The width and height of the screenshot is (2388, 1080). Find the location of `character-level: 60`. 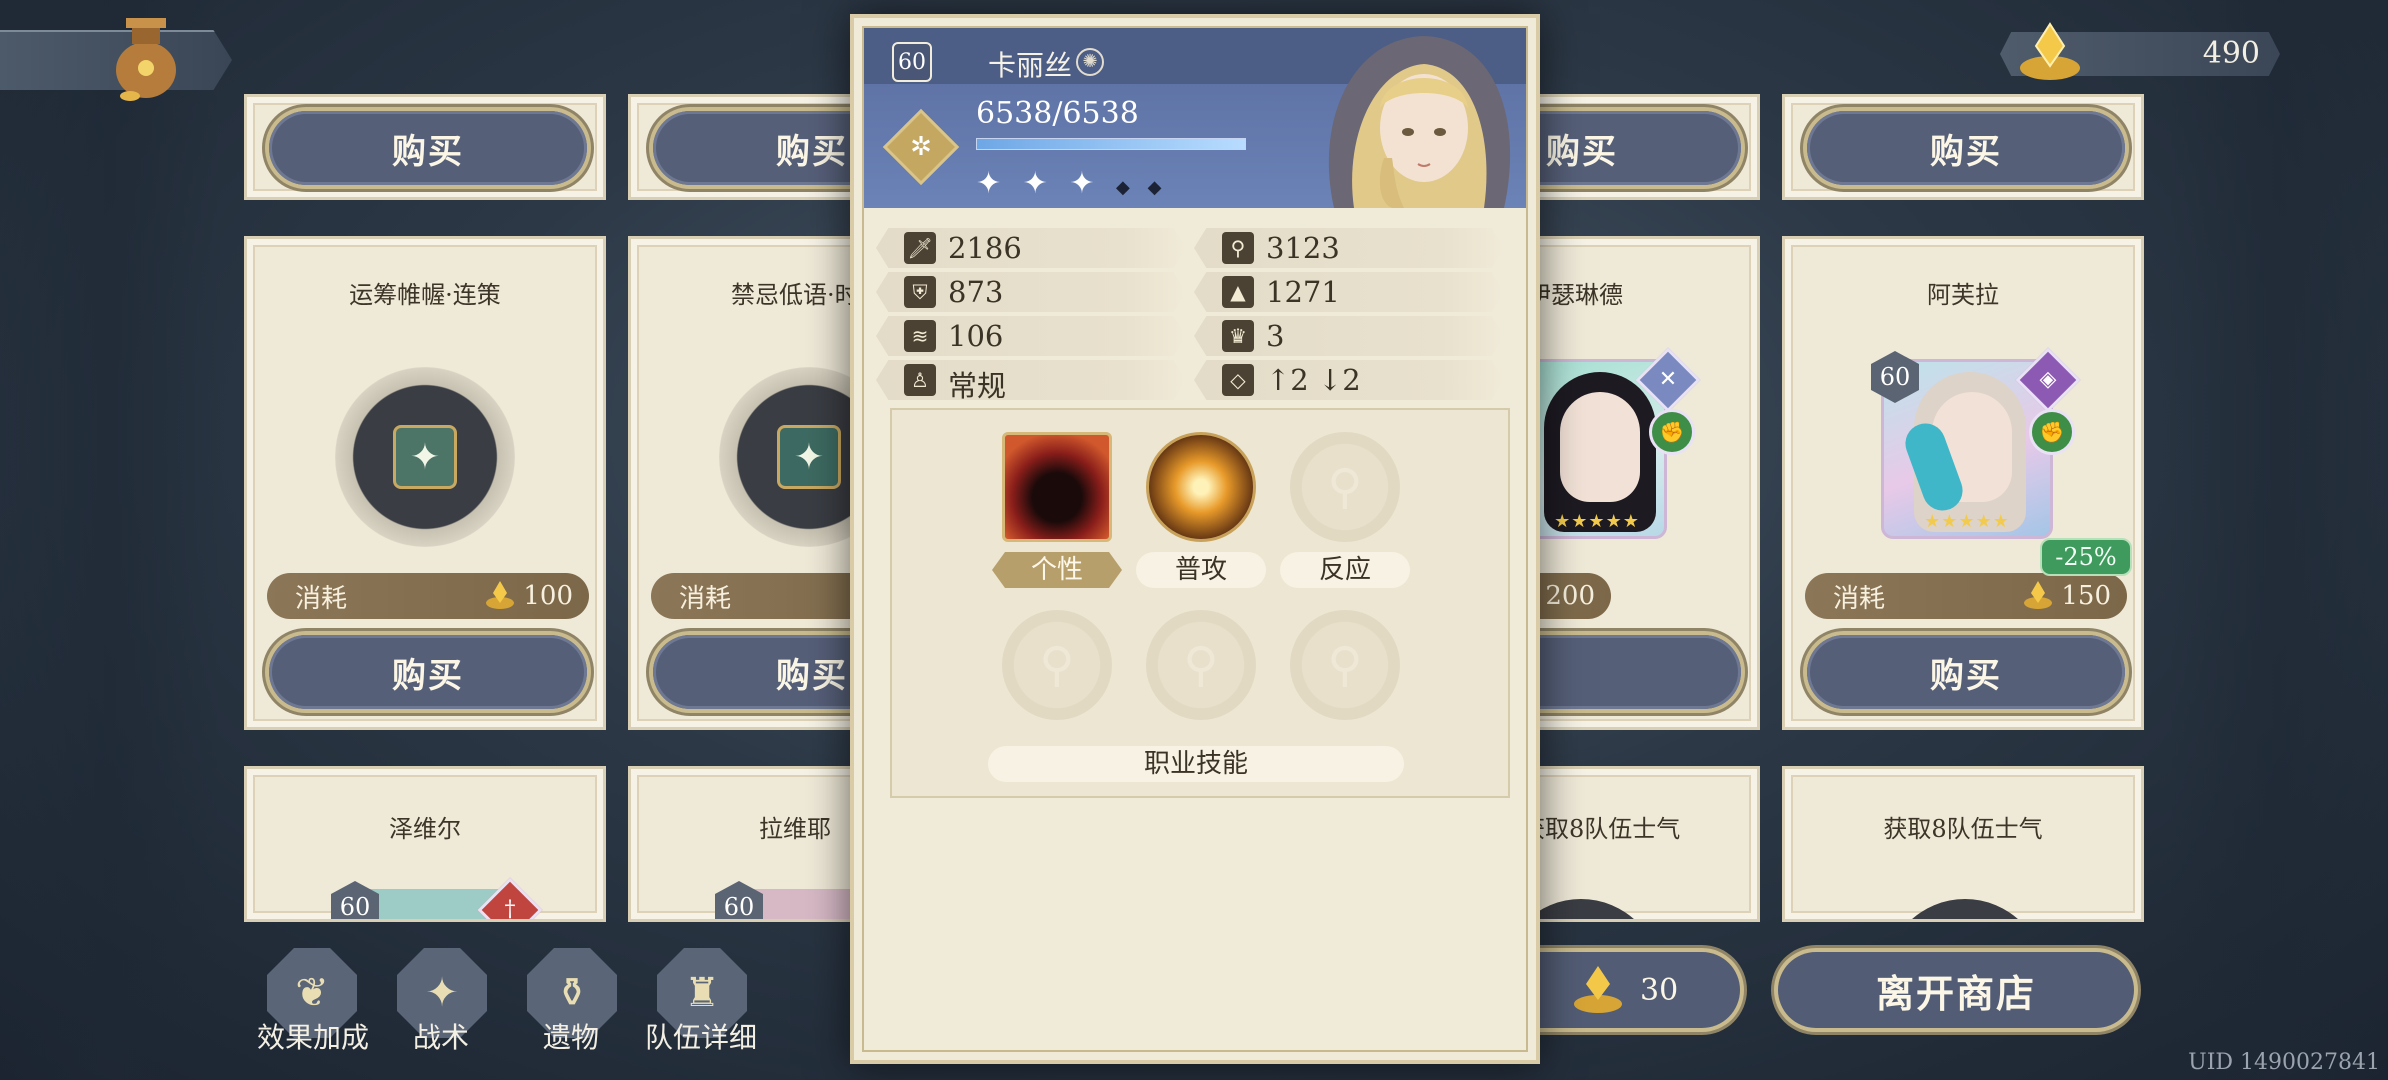

character-level: 60 is located at coordinates (912, 62).